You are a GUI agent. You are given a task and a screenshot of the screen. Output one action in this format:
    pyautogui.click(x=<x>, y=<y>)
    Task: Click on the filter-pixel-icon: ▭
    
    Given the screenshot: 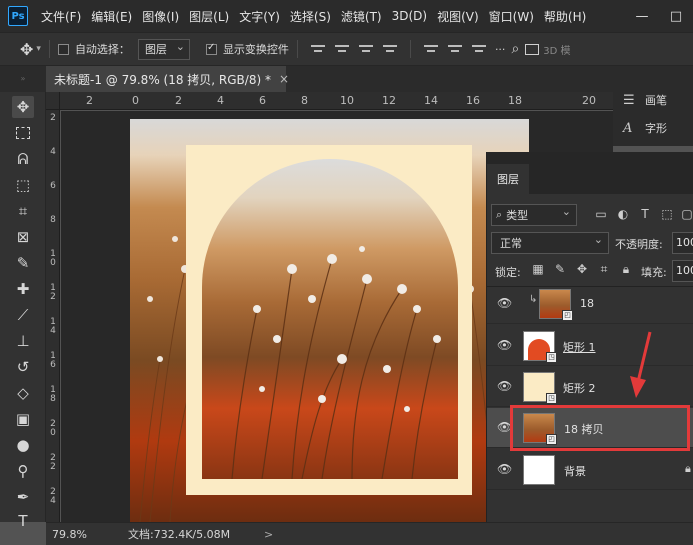 What is the action you would take?
    pyautogui.click(x=601, y=214)
    